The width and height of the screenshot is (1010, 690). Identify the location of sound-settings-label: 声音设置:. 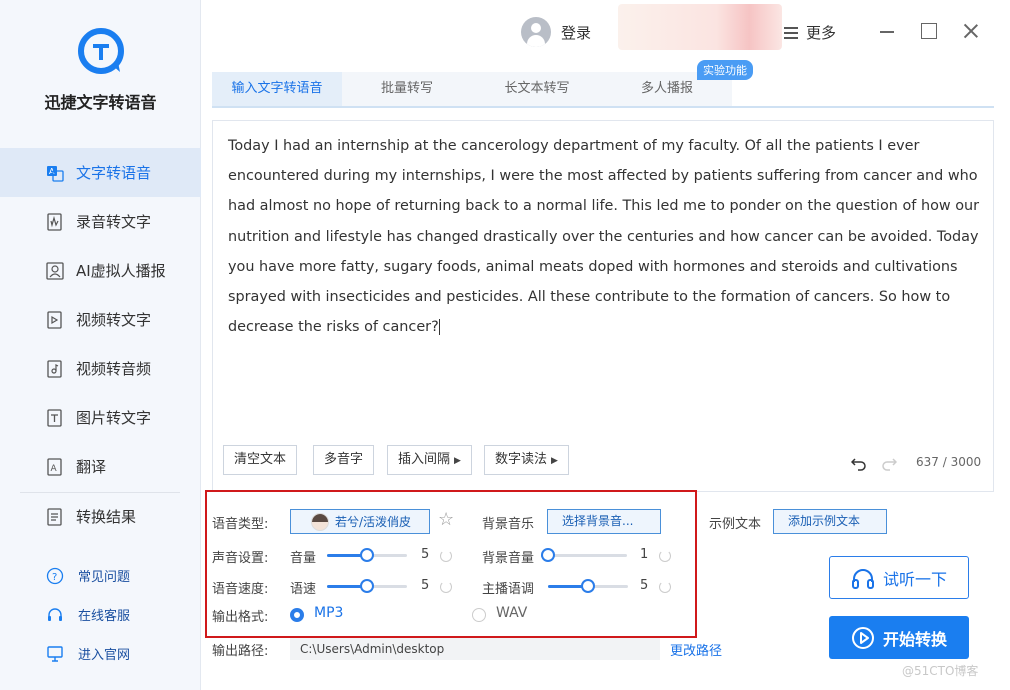
(240, 558).